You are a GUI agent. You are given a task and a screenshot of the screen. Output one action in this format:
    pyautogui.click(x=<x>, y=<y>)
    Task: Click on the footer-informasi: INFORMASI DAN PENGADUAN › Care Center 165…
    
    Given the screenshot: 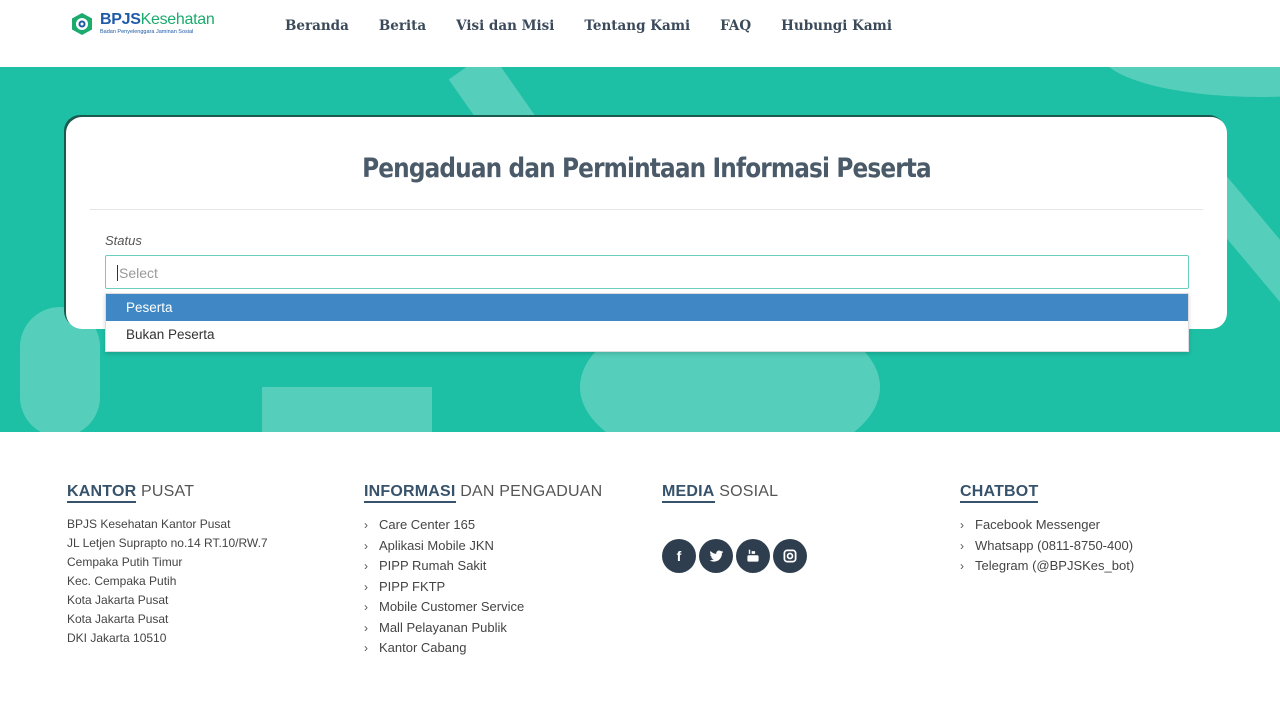 What is the action you would take?
    pyautogui.click(x=483, y=571)
    